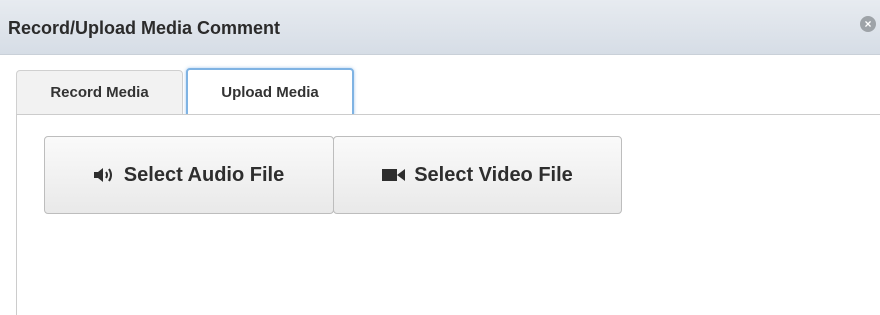  What do you see at coordinates (868, 24) in the screenshot?
I see `close-icon: ×` at bounding box center [868, 24].